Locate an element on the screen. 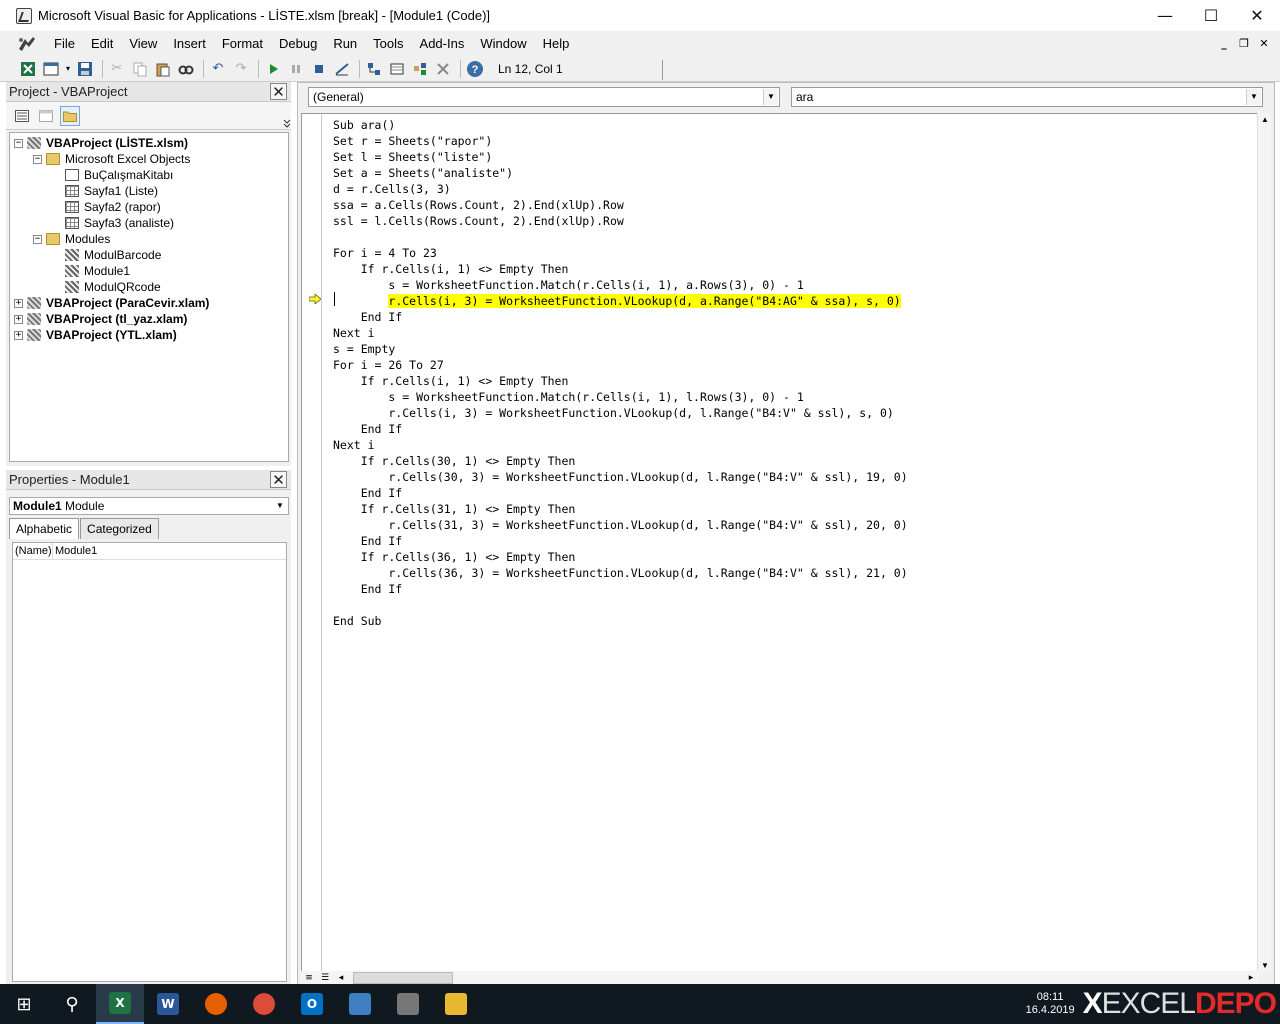  code-line: If r.Cells(36, 1) <> Empty Then is located at coordinates (620, 557).